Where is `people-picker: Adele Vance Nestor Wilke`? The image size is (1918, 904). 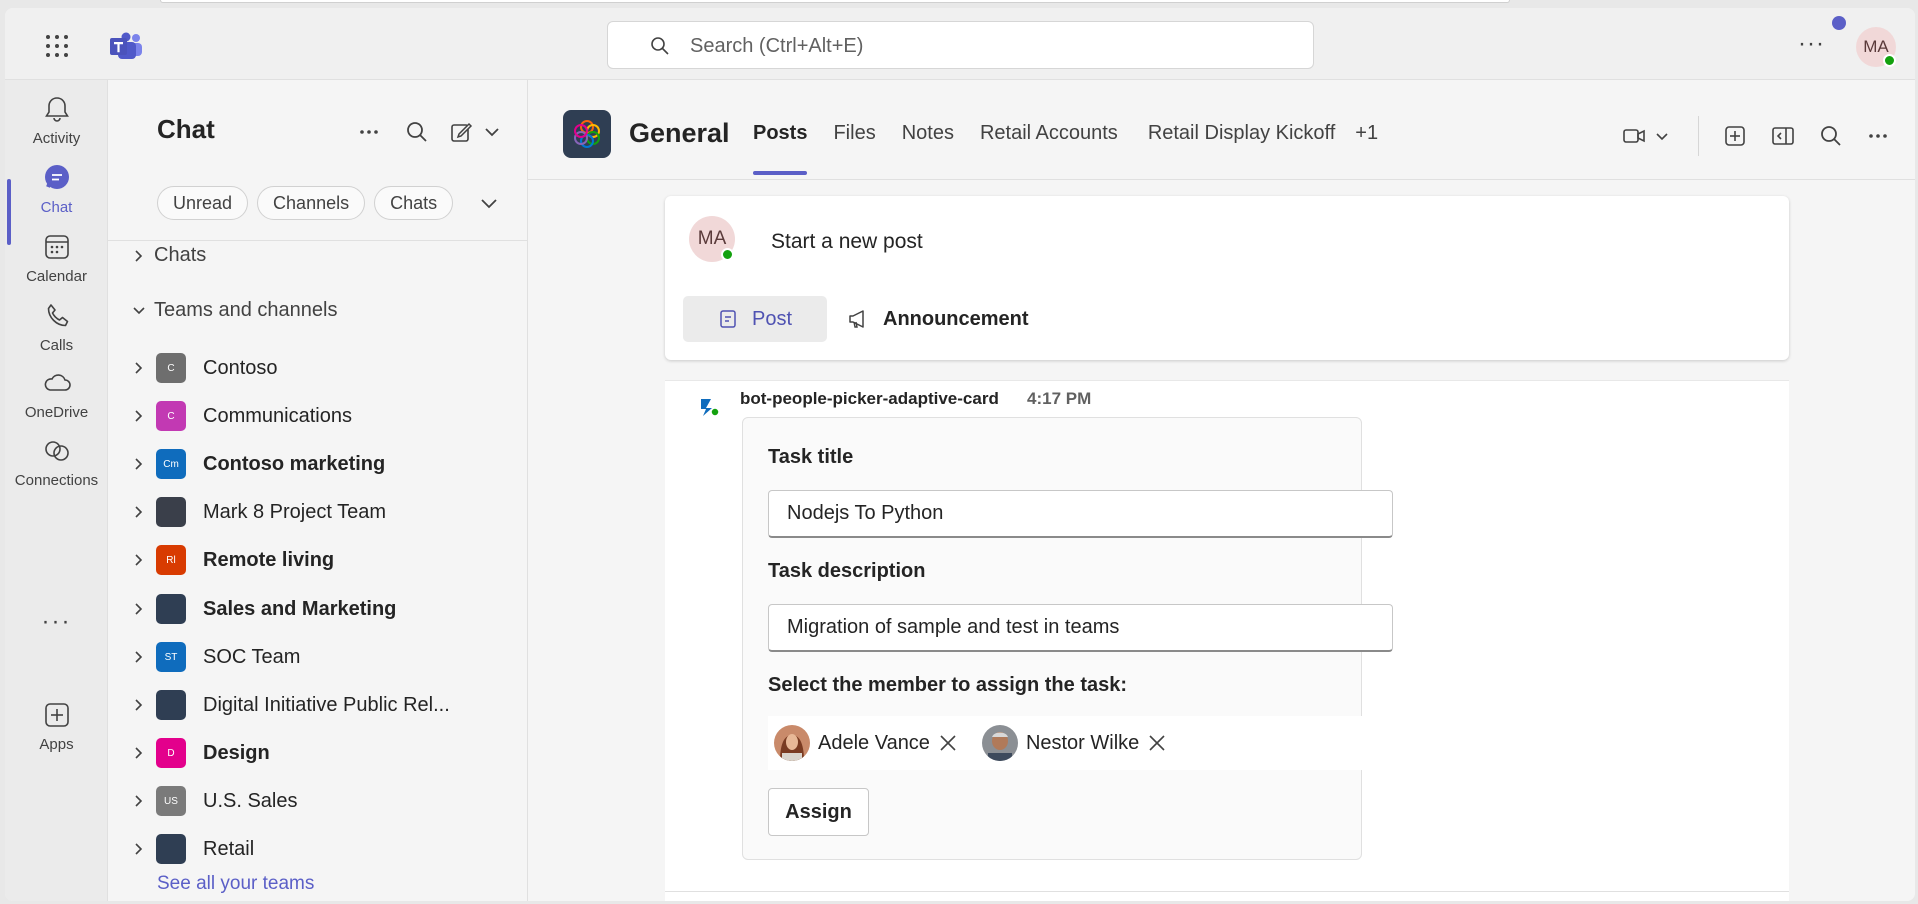
people-picker: Adele Vance Nestor Wilke is located at coordinates (1080, 743).